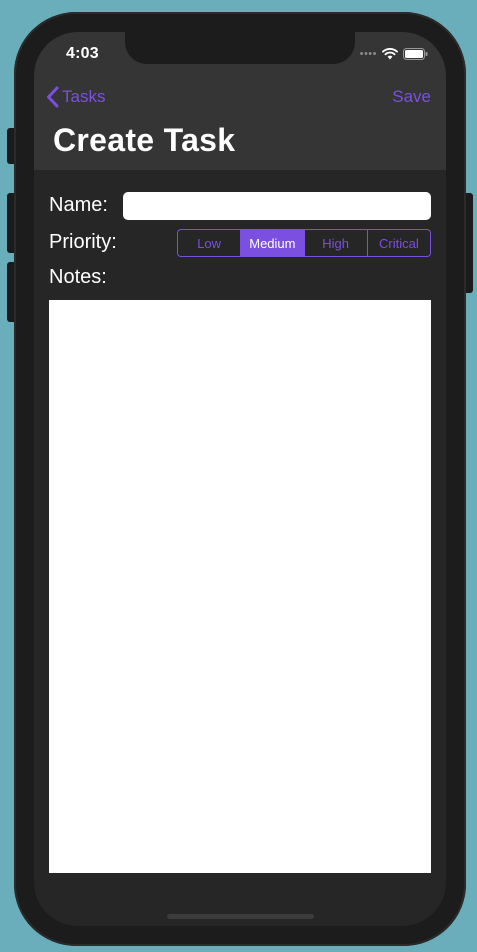 This screenshot has height=952, width=477. I want to click on cellular-signal-icon: ••••, so click(368, 53).